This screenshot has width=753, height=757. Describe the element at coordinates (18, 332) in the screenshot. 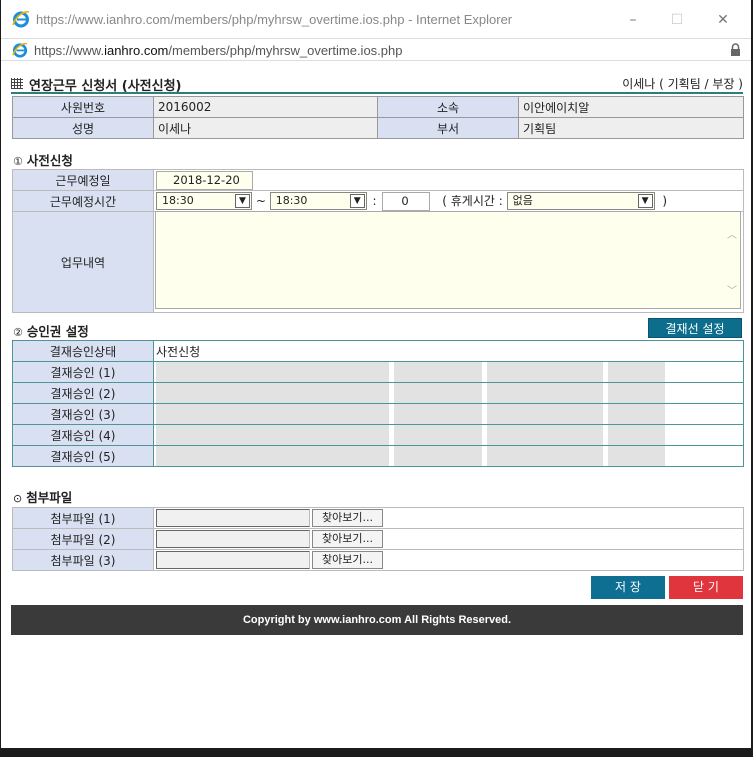

I see `section-number: ②` at that location.